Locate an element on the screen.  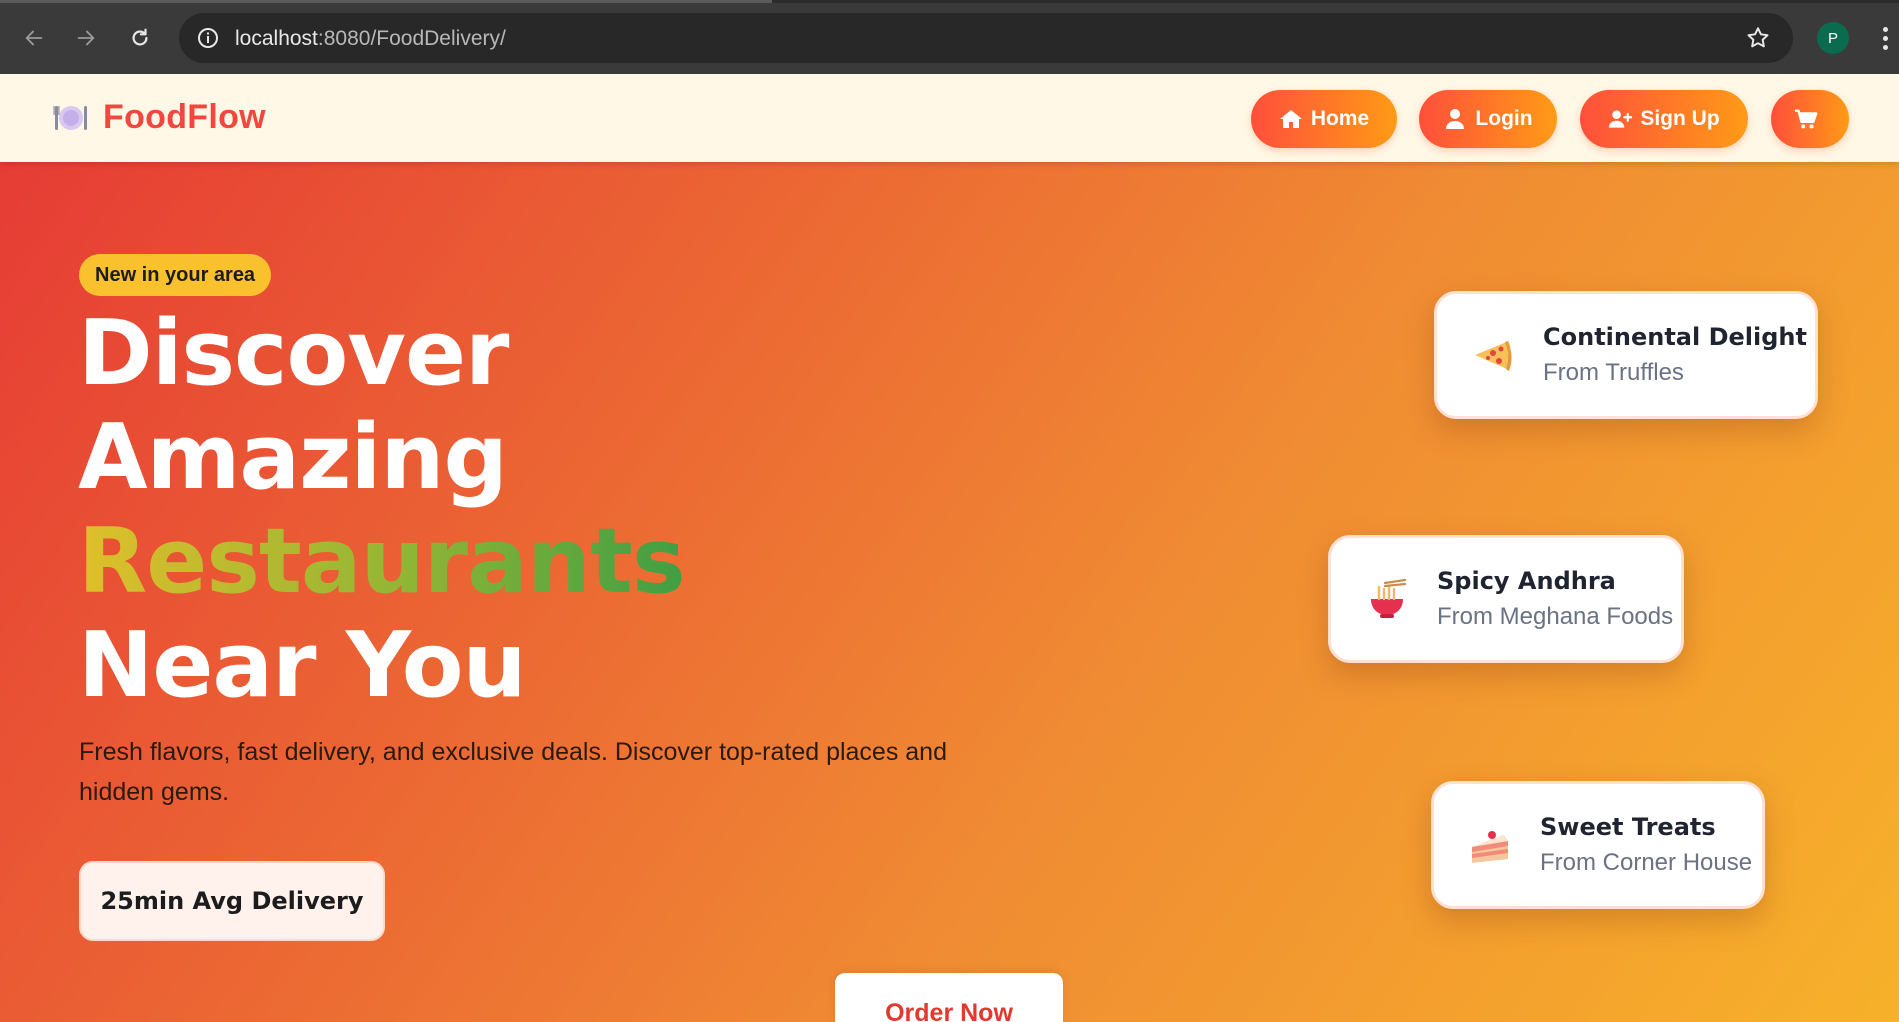
address-bar: localhost:8080/FoodDelivery/ is located at coordinates (986, 38).